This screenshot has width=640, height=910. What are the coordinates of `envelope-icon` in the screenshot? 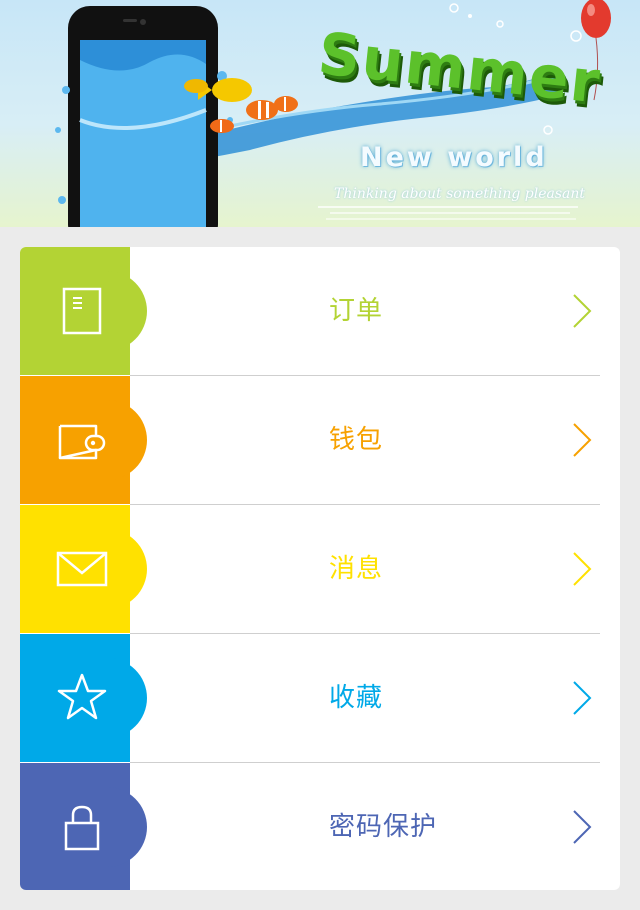 It's located at (82, 569).